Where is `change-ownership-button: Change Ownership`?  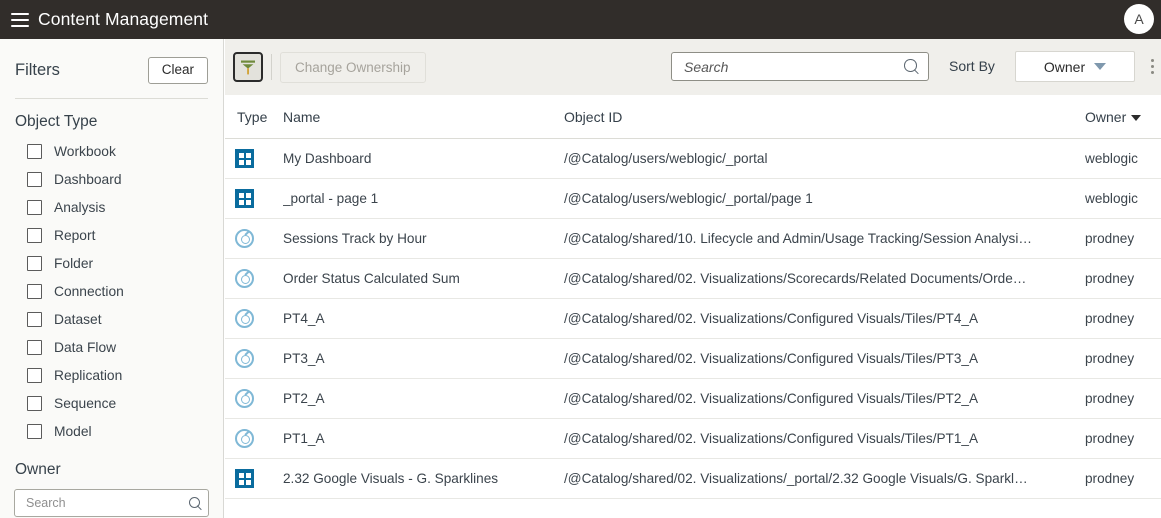
change-ownership-button: Change Ownership is located at coordinates (353, 67).